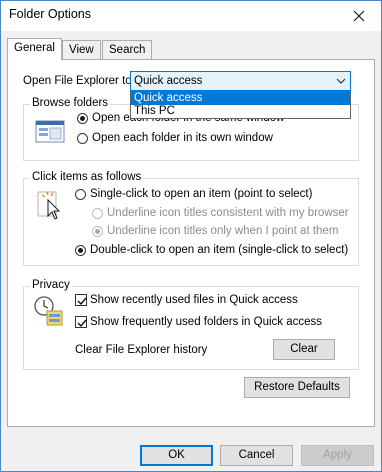  I want to click on privacy-clock-icon, so click(48, 311).